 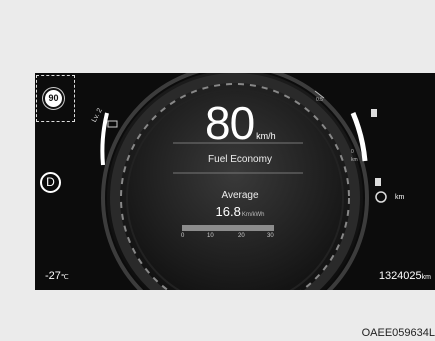 I want to click on fuel-economy-scale, so click(x=228, y=228).